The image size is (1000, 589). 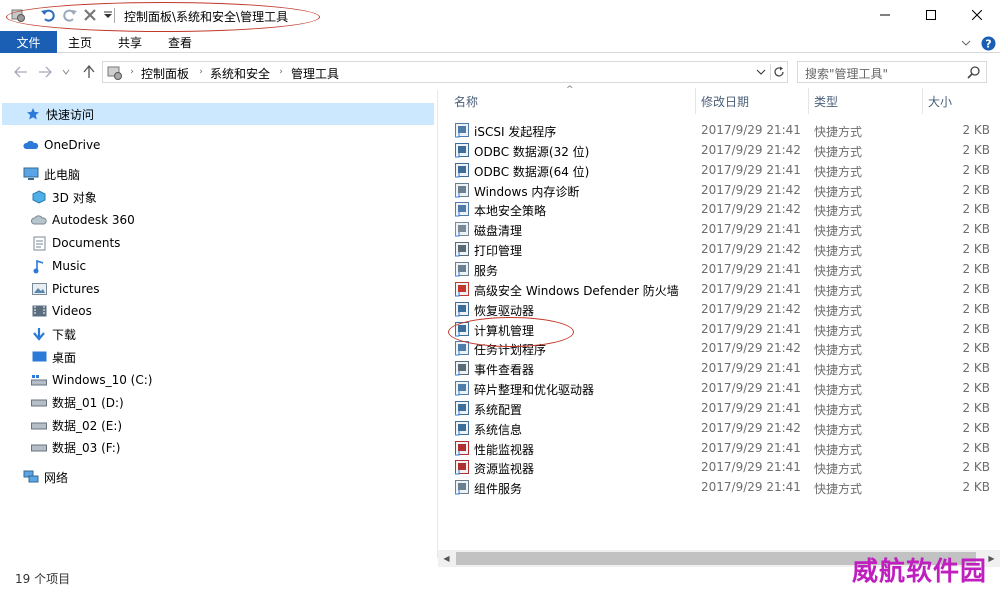 What do you see at coordinates (885, 15) in the screenshot?
I see `minimize-button` at bounding box center [885, 15].